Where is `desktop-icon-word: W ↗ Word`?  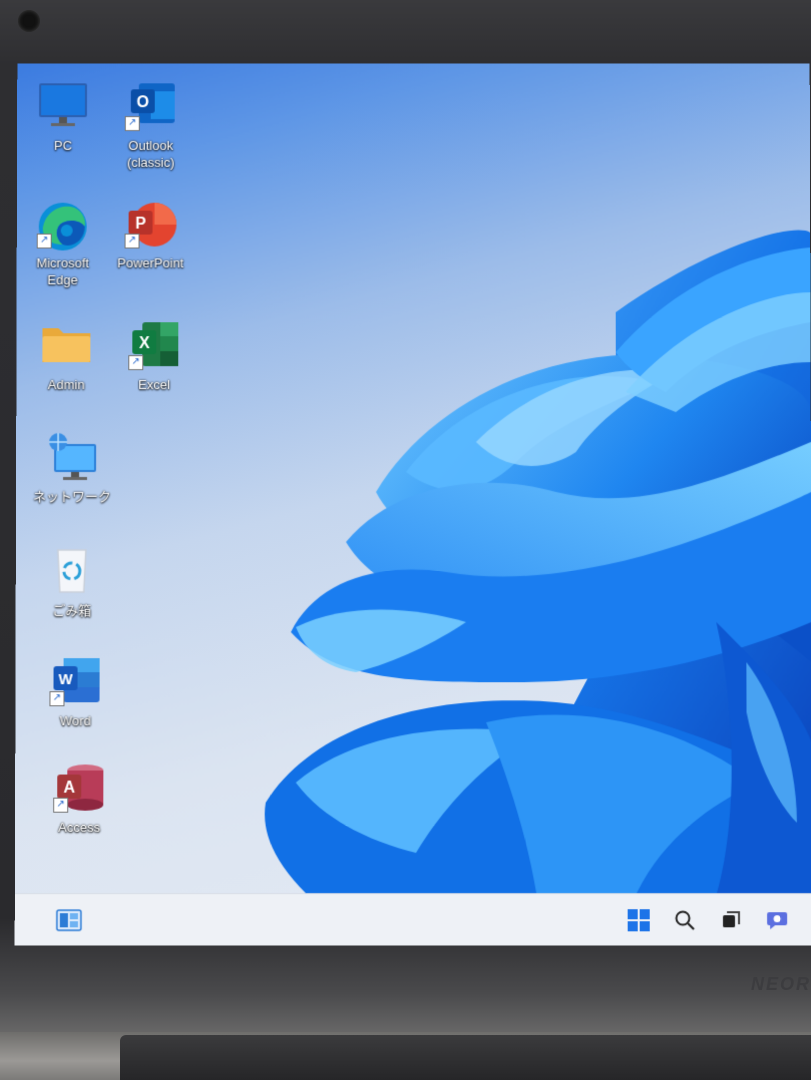 desktop-icon-word: W ↗ Word is located at coordinates (75, 692).